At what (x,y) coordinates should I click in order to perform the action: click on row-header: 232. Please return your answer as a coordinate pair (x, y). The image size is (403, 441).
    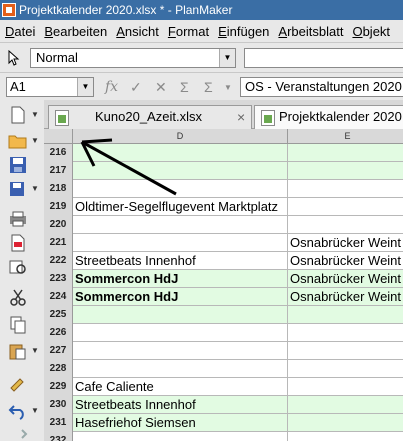
    Looking at the image, I should click on (58, 436).